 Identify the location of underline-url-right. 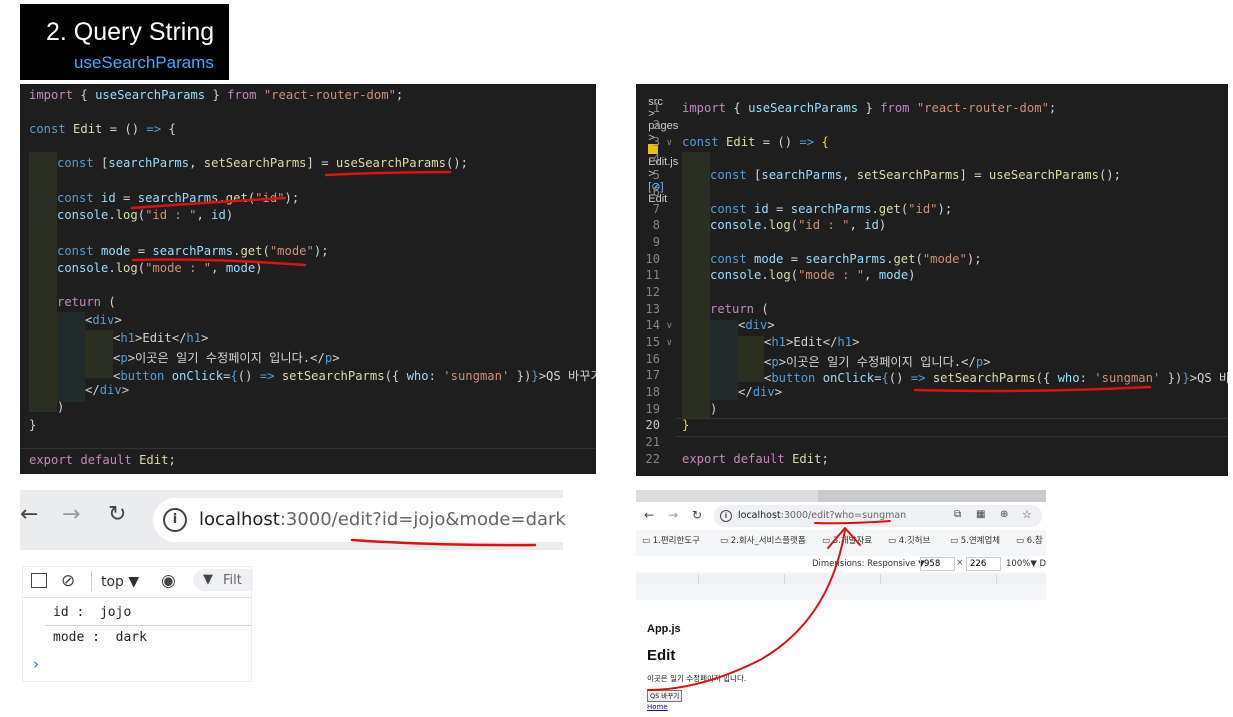
(852, 522).